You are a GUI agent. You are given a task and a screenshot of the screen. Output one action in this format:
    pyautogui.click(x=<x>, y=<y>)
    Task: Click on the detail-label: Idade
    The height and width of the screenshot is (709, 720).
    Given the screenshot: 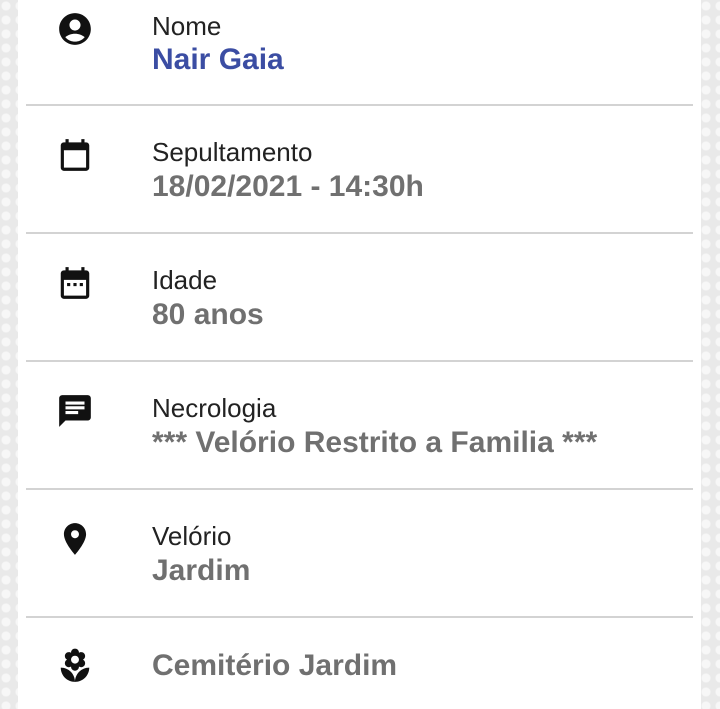 What is the action you would take?
    pyautogui.click(x=185, y=280)
    